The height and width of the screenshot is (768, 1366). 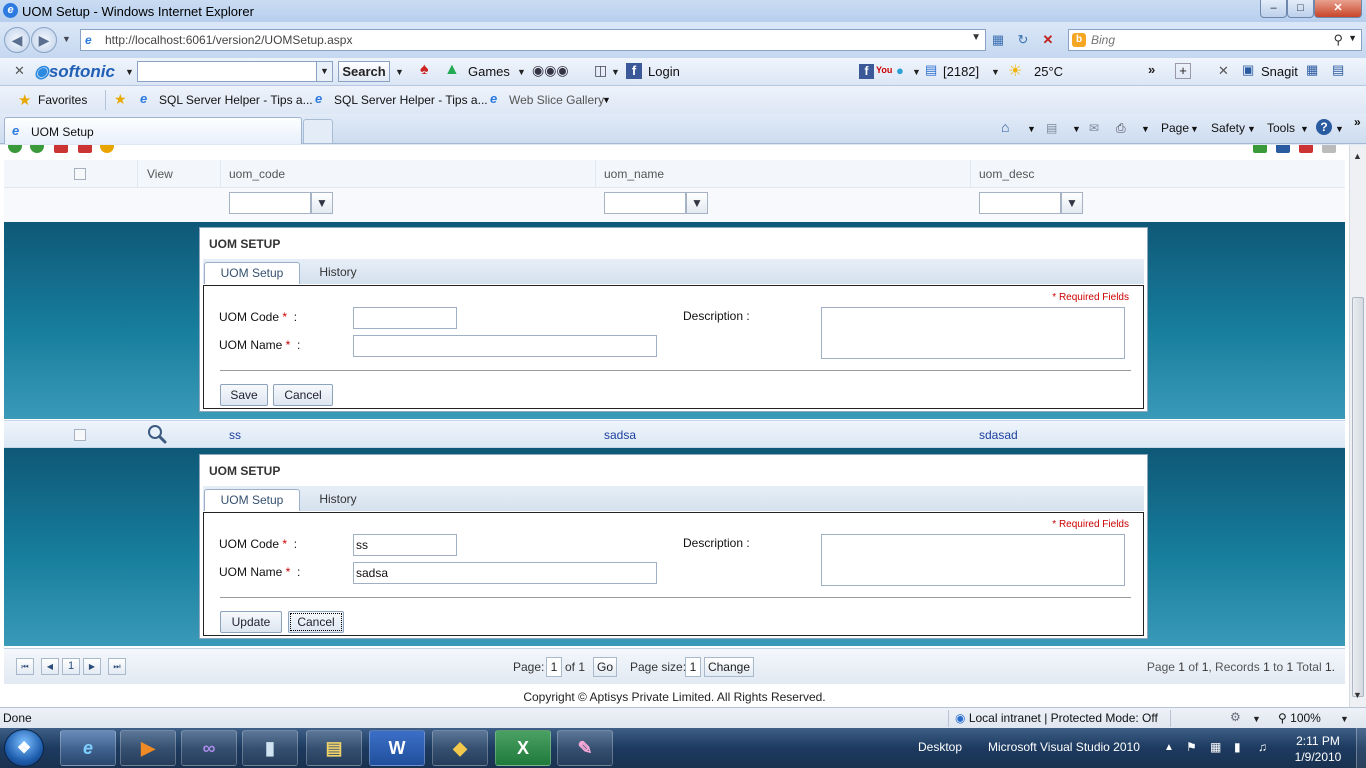 I want to click on page-number-button: 1, so click(x=71, y=666).